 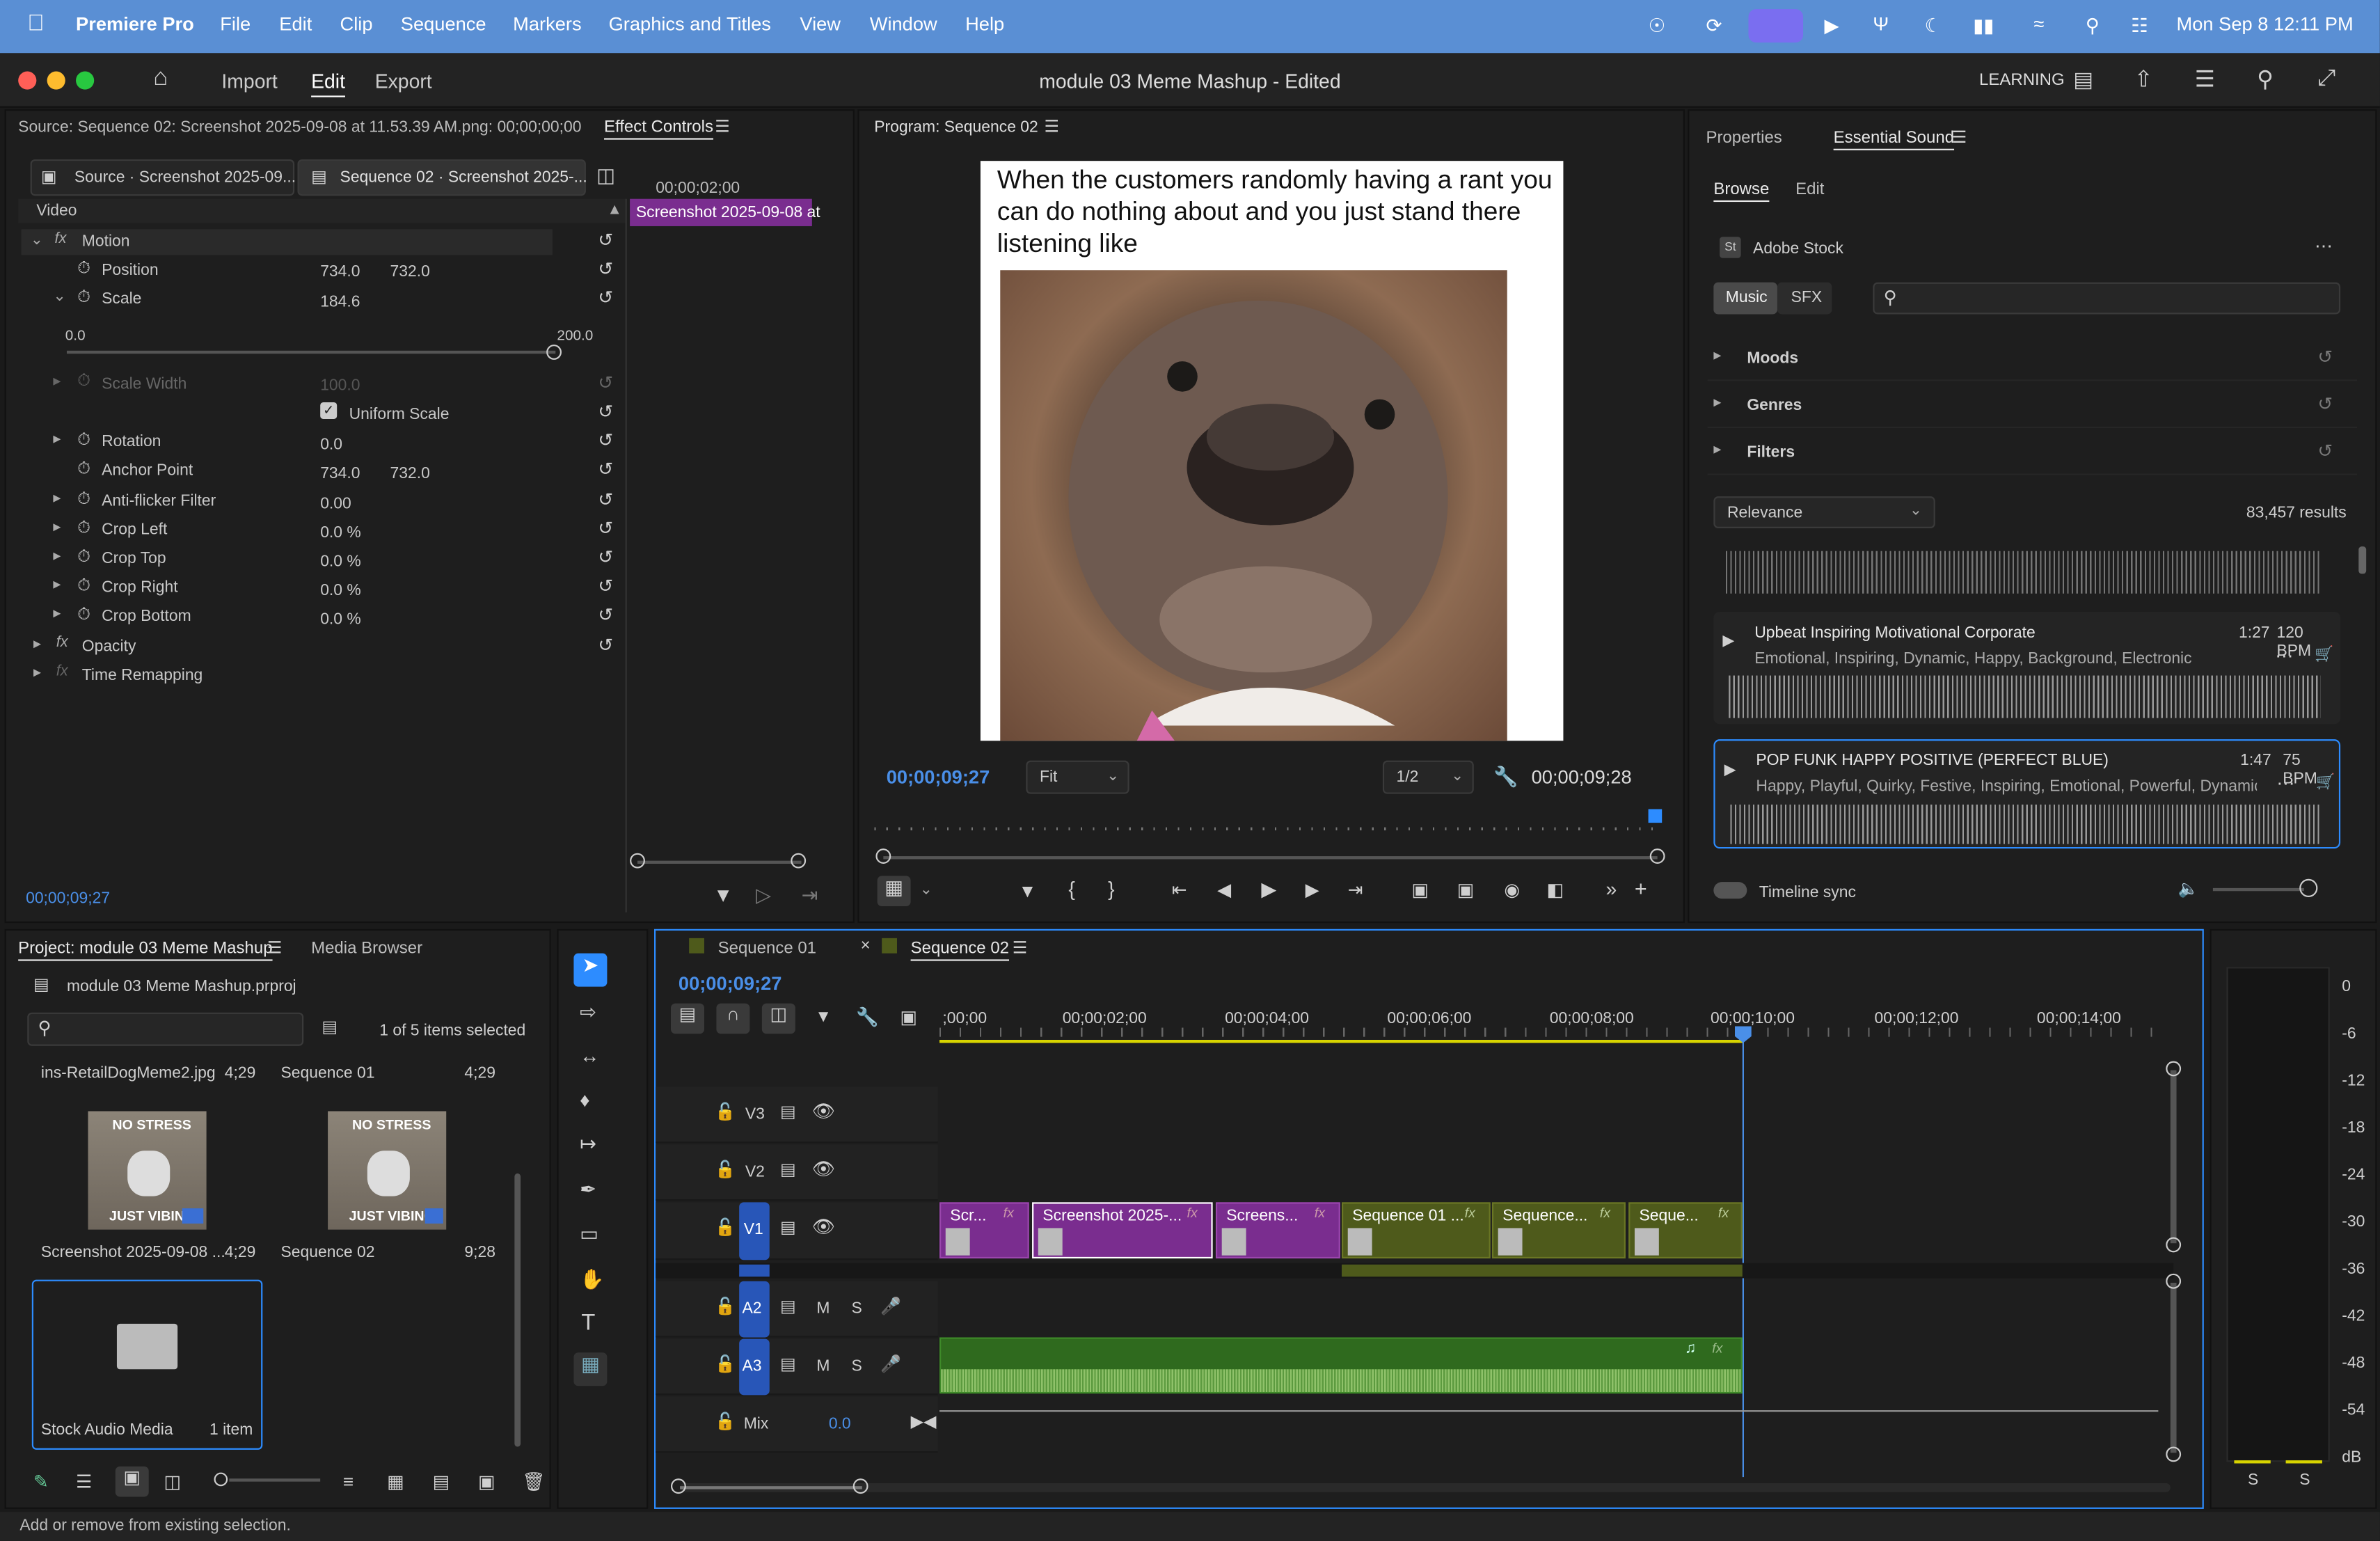 What do you see at coordinates (165, 1029) in the screenshot?
I see `project-search-input: ⚲` at bounding box center [165, 1029].